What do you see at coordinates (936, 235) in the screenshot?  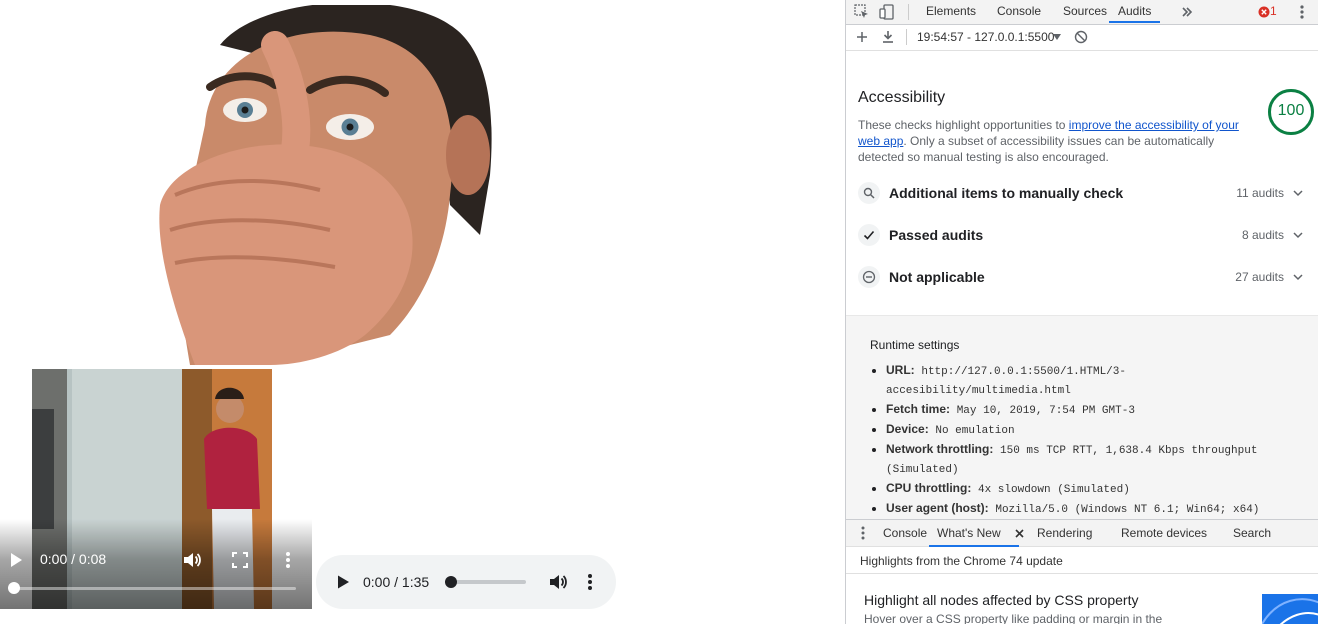 I see `group-title: Passed audits` at bounding box center [936, 235].